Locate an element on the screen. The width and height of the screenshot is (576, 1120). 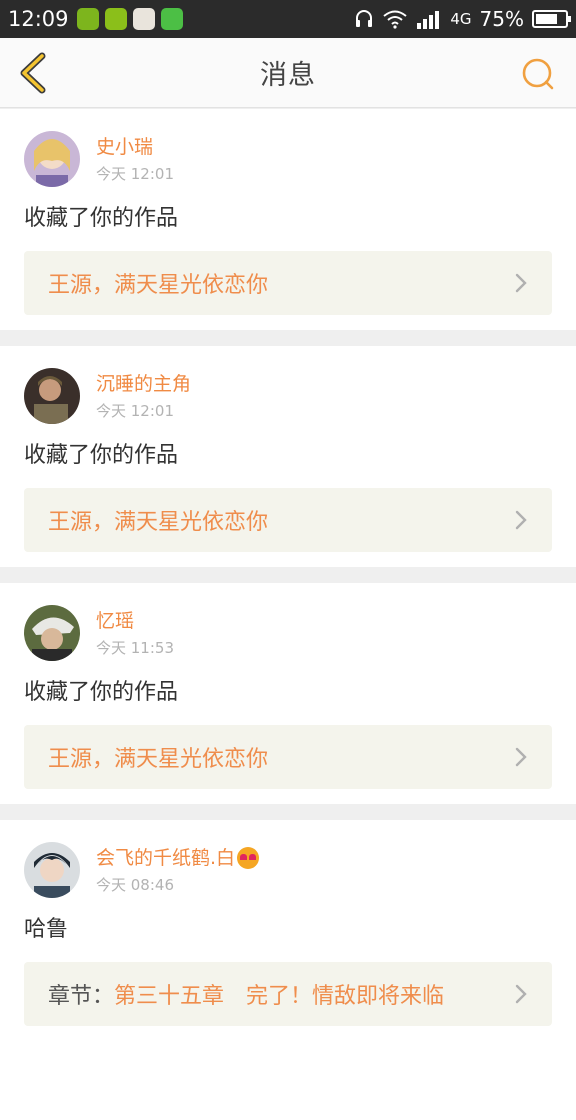
user-name: 史小瑞 is located at coordinates (135, 147).